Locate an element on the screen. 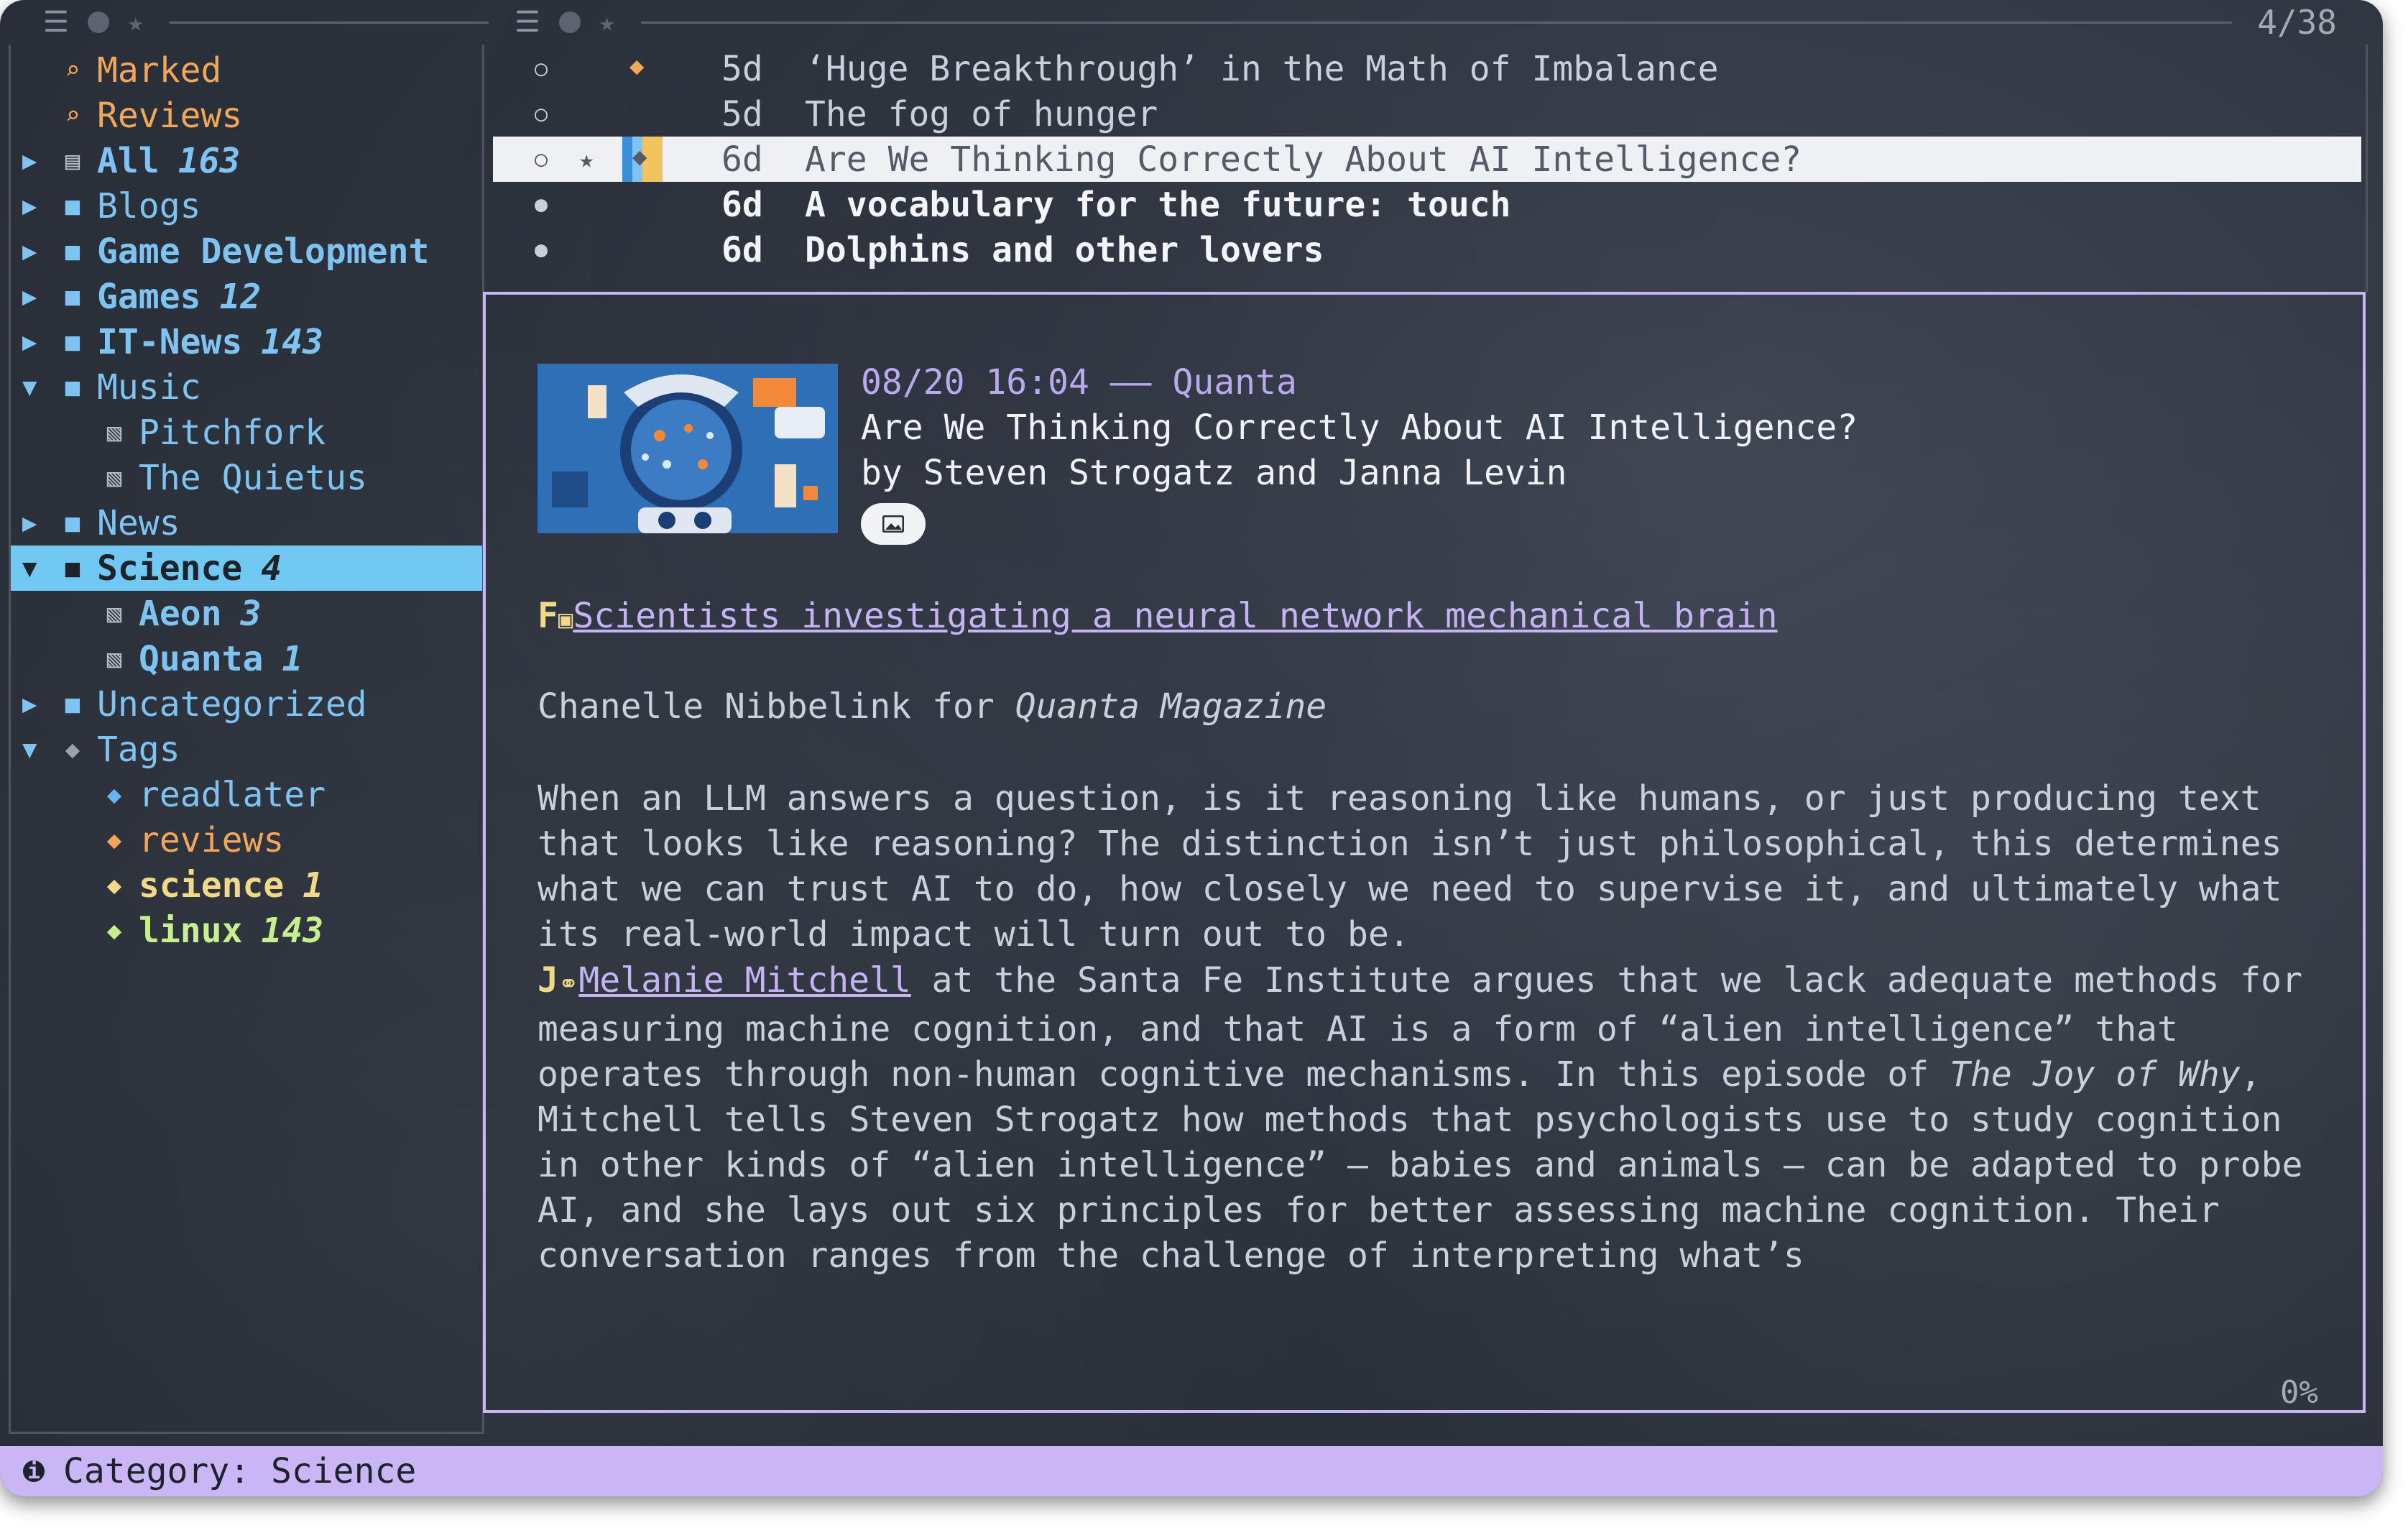  sidebar-item-quanta: ▧ Quanta 1 is located at coordinates (246, 658).